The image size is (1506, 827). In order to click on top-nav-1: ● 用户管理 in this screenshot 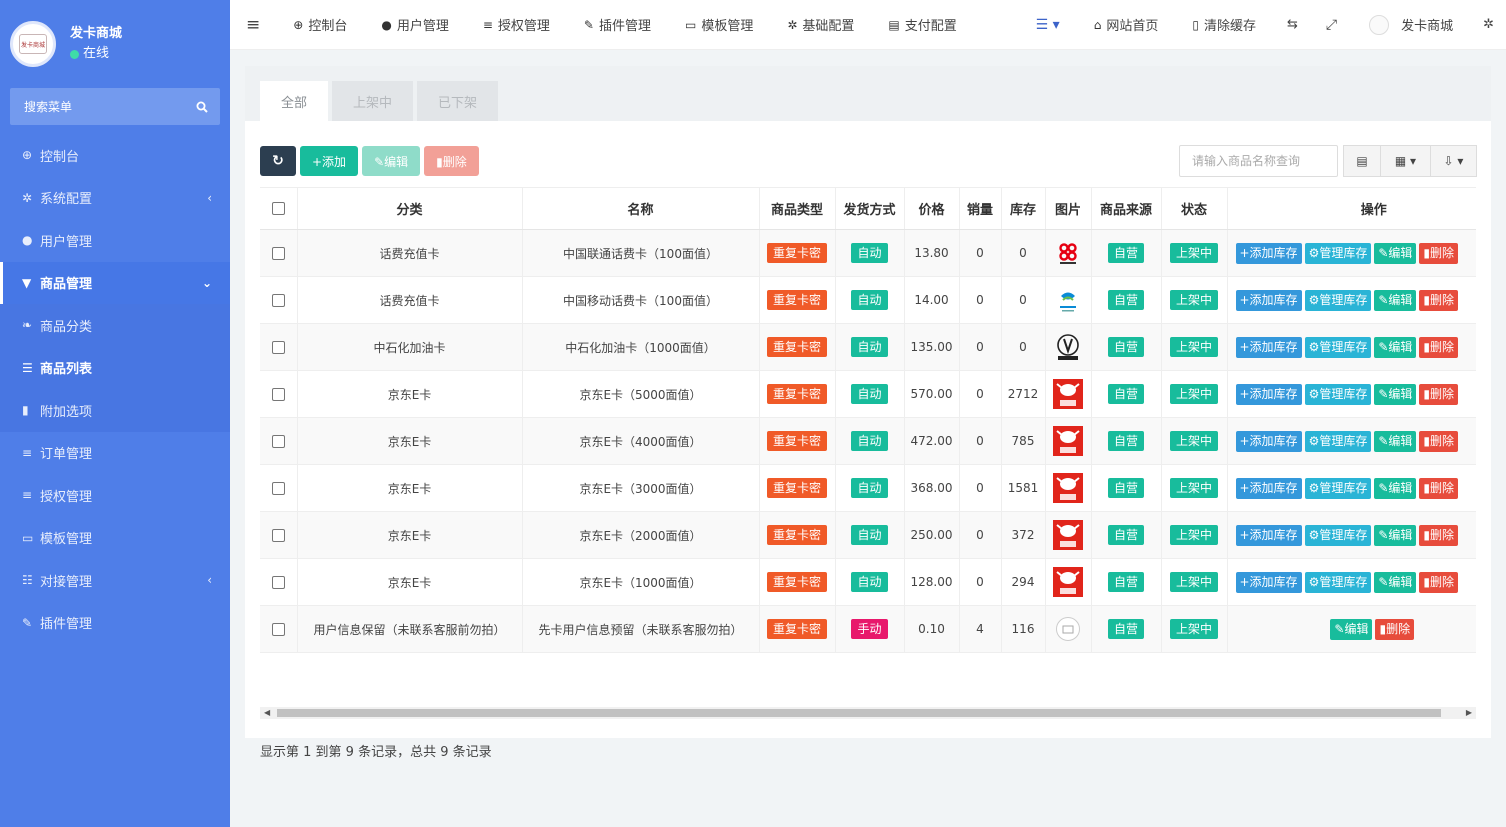, I will do `click(415, 25)`.